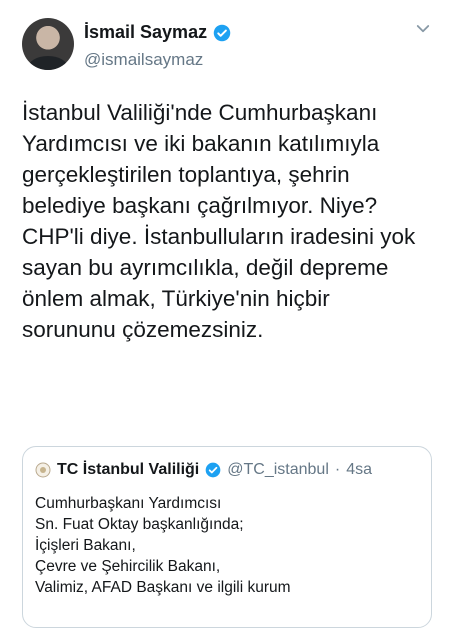 The height and width of the screenshot is (628, 450). Describe the element at coordinates (205, 267) in the screenshot. I see `tweet-line: sayan bu ayrımcılıkla, değil depreme` at that location.